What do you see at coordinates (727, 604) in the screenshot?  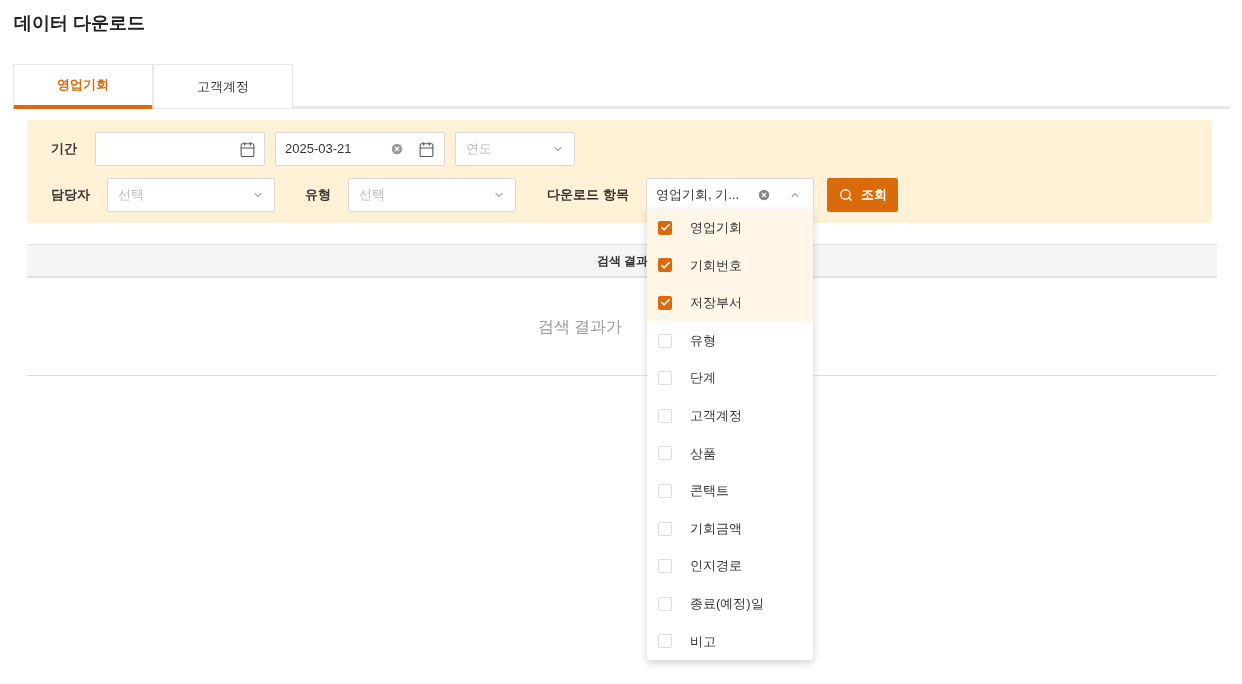 I see `option-label: 종료(예정)일` at bounding box center [727, 604].